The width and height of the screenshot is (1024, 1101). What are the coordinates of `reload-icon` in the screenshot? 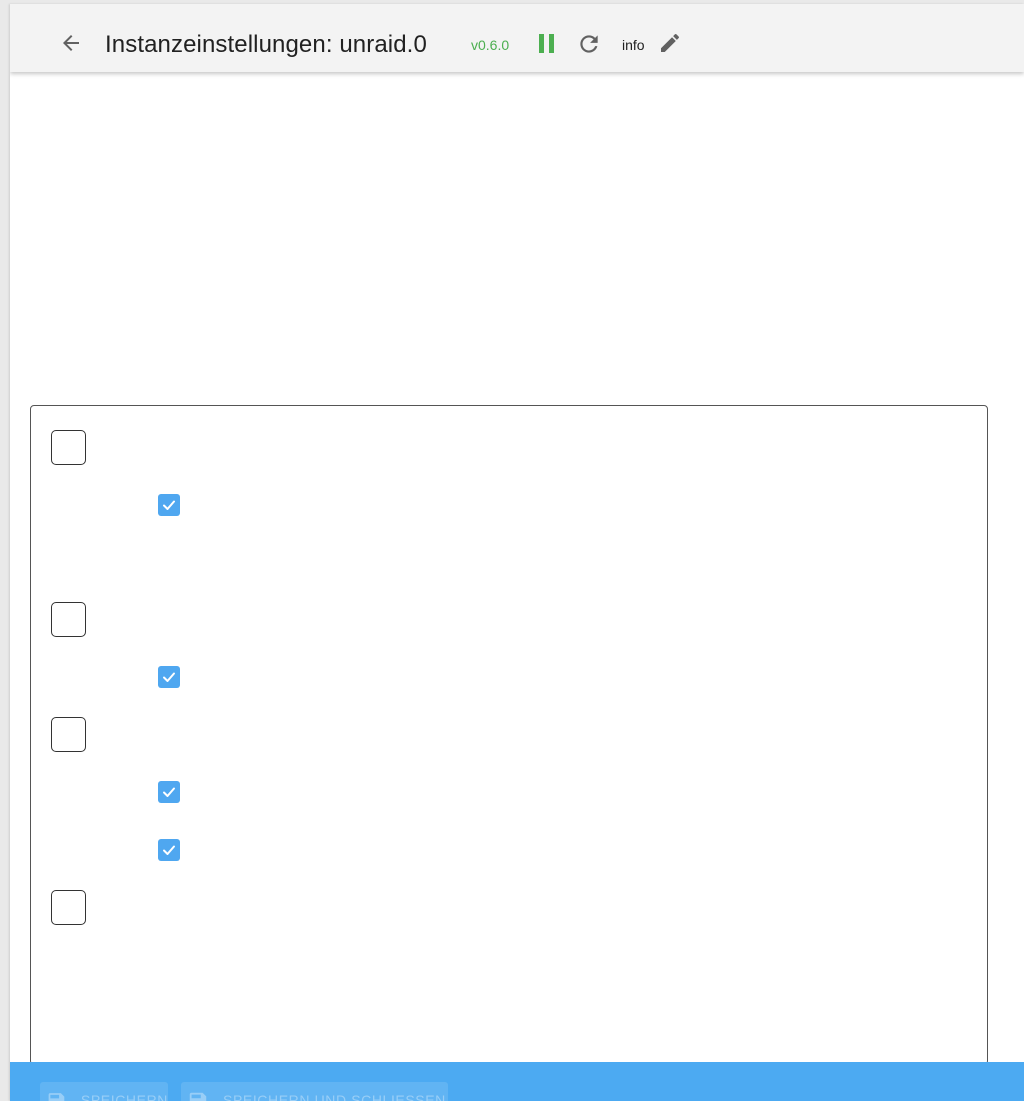 It's located at (589, 44).